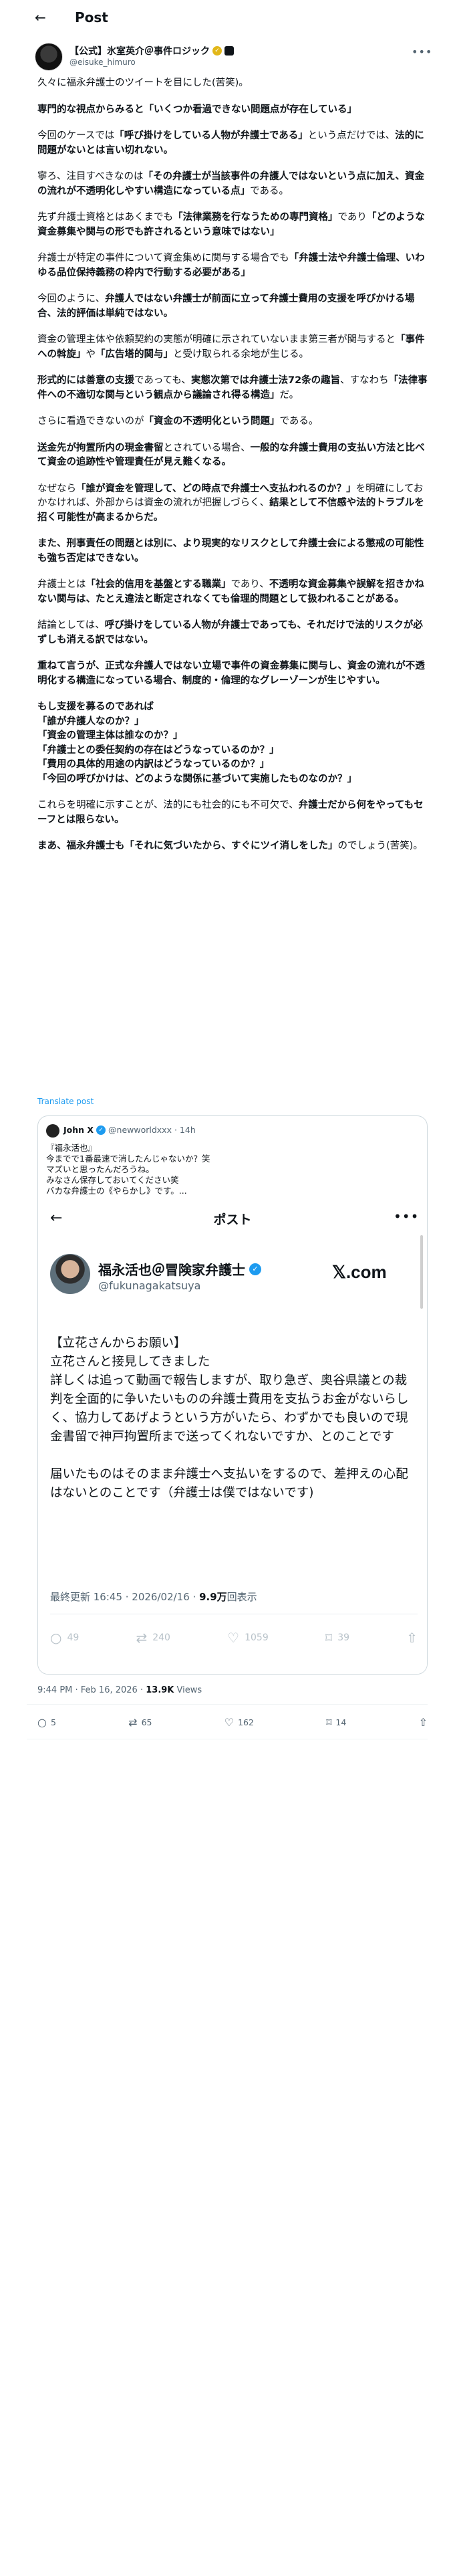  What do you see at coordinates (160, 1690) in the screenshot?
I see `views-count: 13.9K` at bounding box center [160, 1690].